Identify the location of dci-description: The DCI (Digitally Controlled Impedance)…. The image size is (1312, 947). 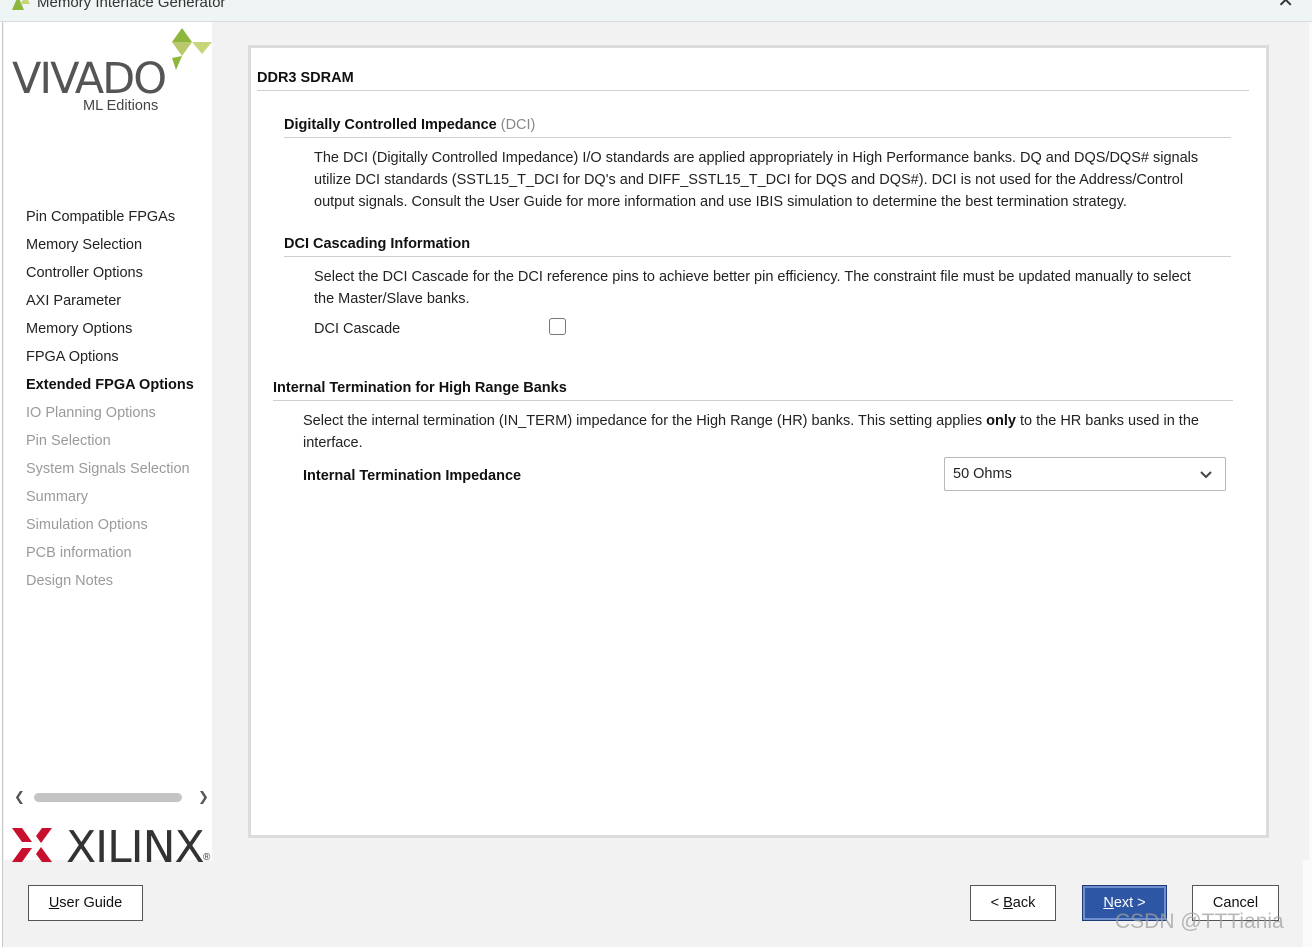
(774, 180).